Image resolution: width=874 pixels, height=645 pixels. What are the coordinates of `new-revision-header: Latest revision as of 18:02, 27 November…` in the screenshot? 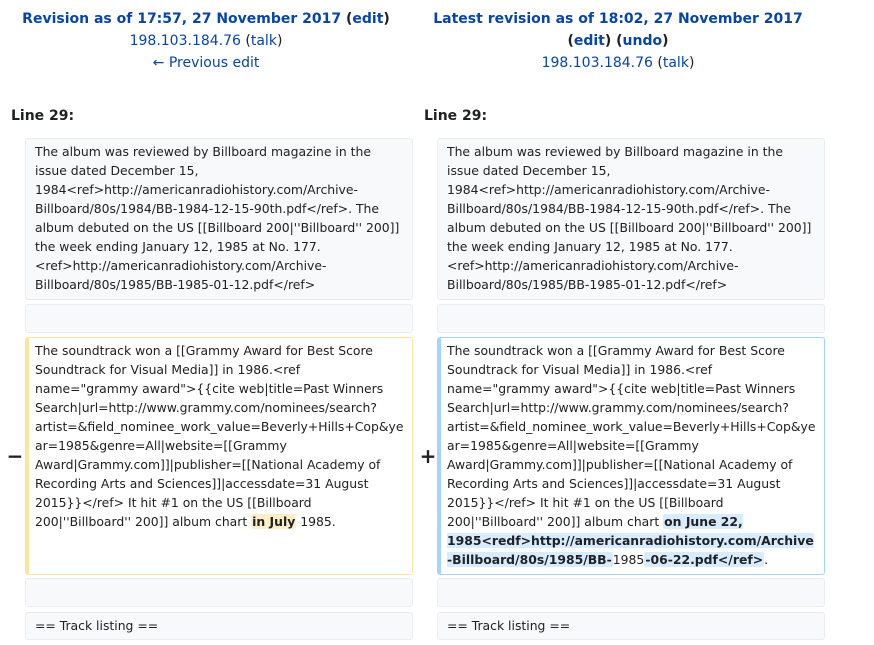 It's located at (618, 41).